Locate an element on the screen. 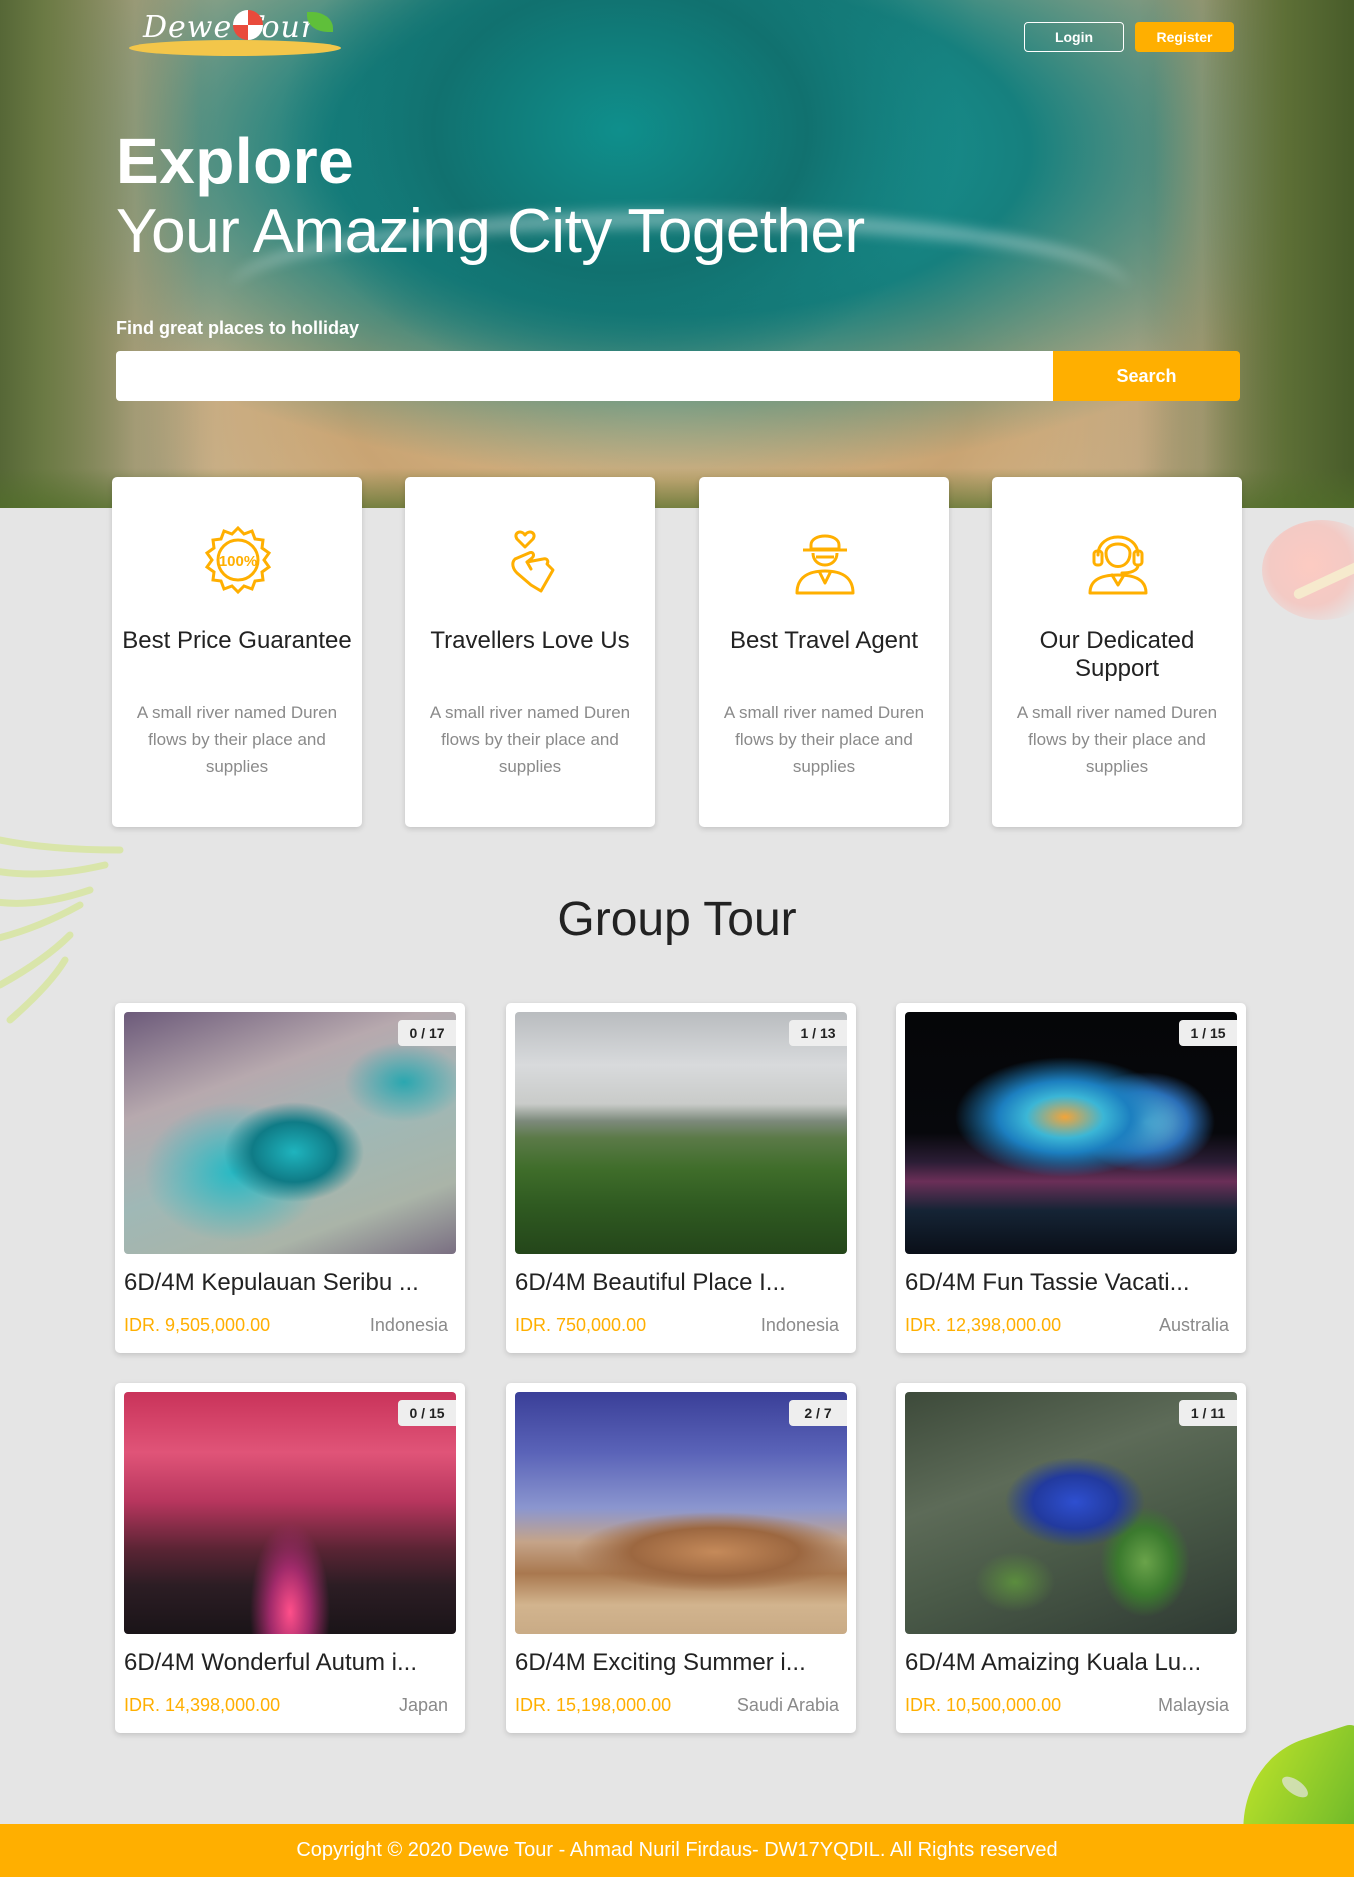 Image resolution: width=1354 pixels, height=1877 pixels. badge-100-percent-icon: 100% is located at coordinates (238, 560).